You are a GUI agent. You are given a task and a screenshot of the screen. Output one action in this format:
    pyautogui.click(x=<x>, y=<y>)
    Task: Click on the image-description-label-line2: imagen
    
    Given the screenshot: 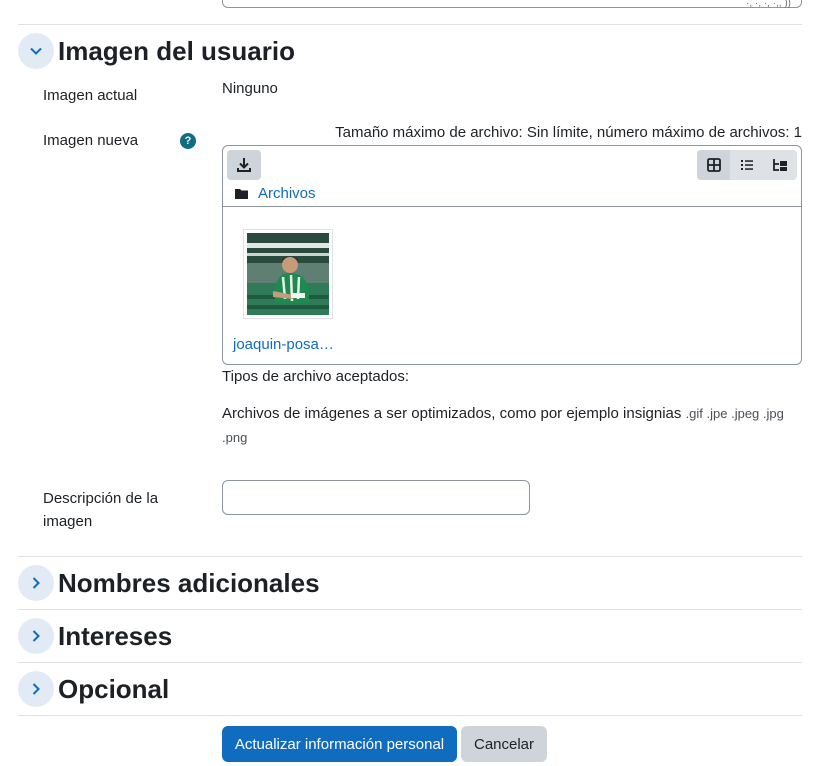 What is the action you would take?
    pyautogui.click(x=68, y=521)
    